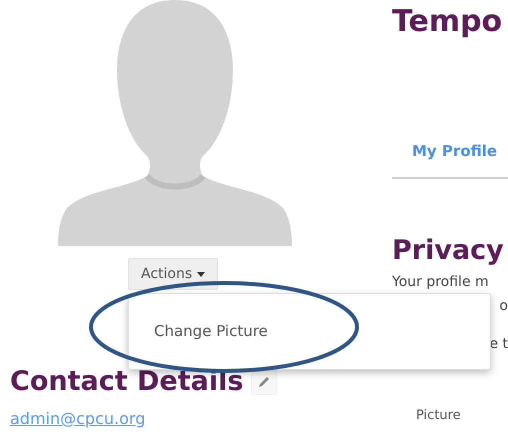 The height and width of the screenshot is (437, 508). What do you see at coordinates (503, 306) in the screenshot?
I see `privacy-text: o` at bounding box center [503, 306].